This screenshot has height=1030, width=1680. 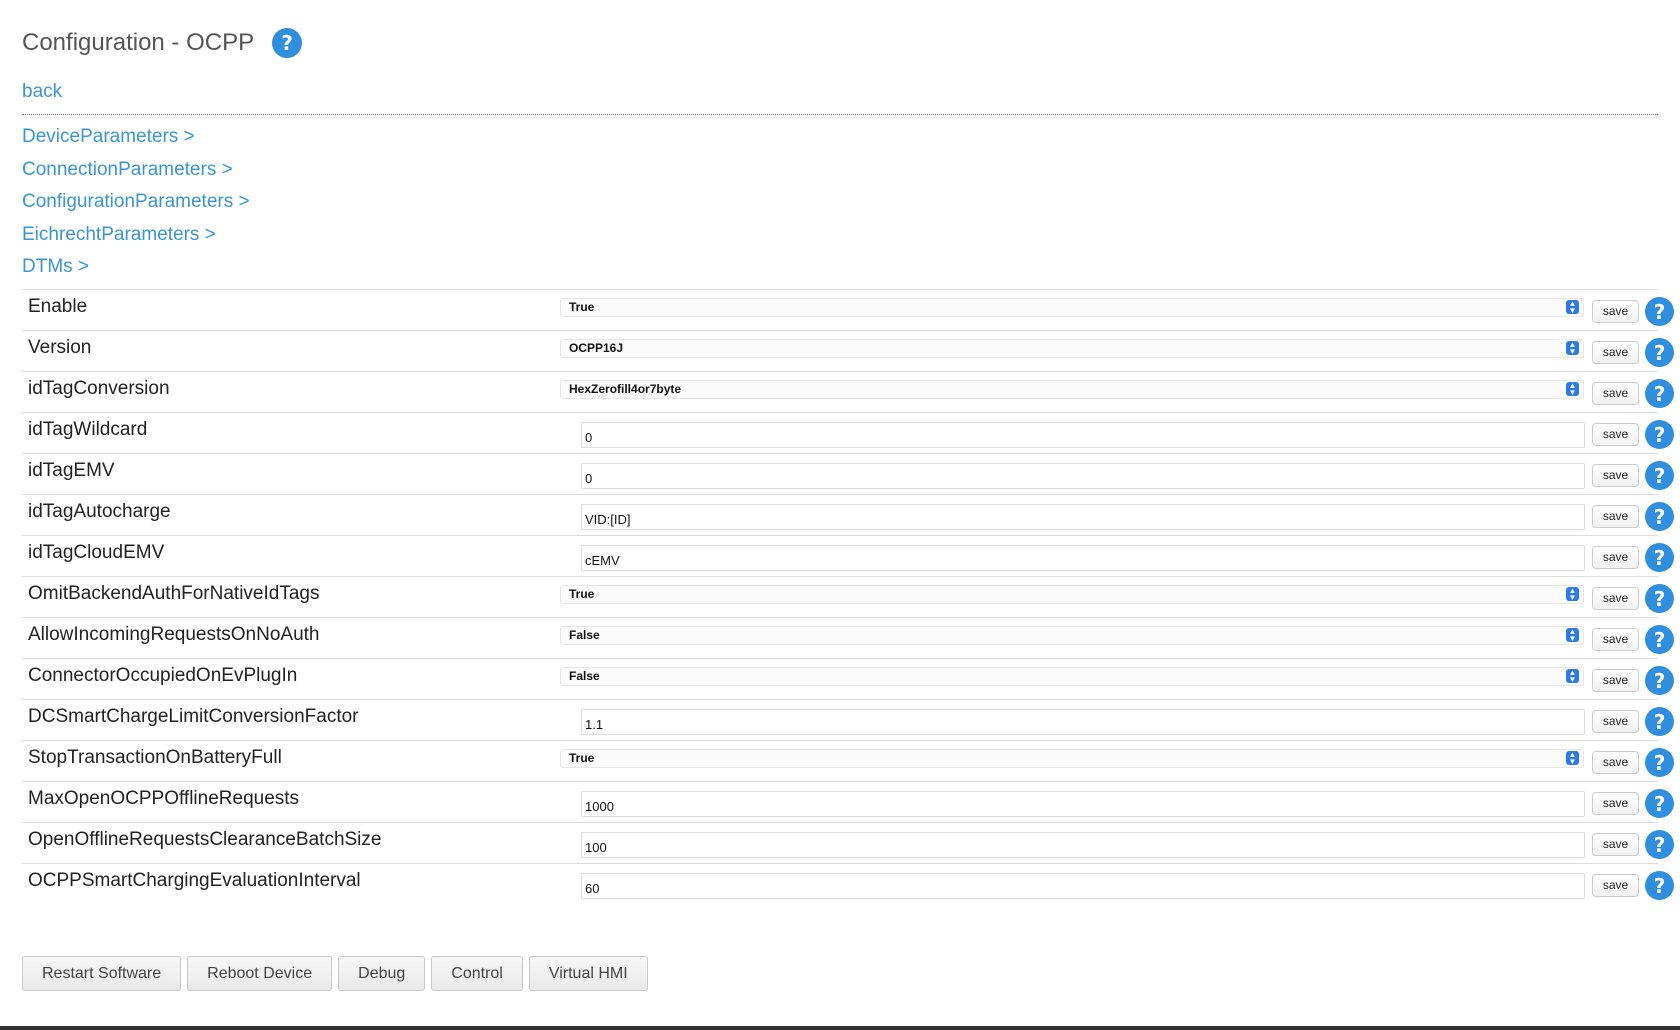 I want to click on nav-link-connection-parameters: ConnectionParameters >, so click(x=136, y=175).